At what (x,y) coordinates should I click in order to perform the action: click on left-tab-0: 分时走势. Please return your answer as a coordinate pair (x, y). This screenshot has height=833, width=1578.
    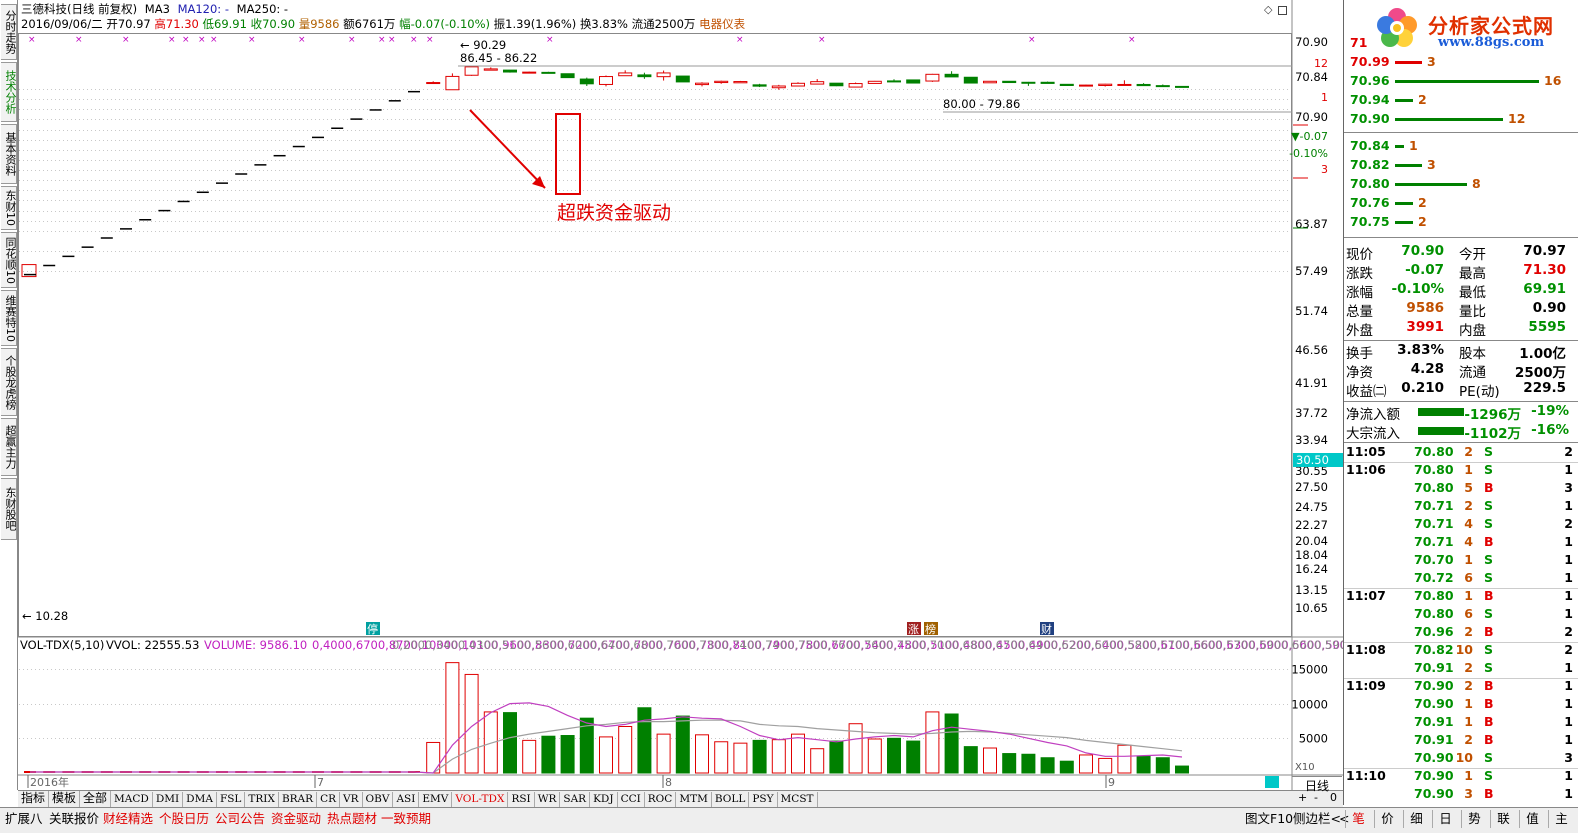
    Looking at the image, I should click on (9, 32).